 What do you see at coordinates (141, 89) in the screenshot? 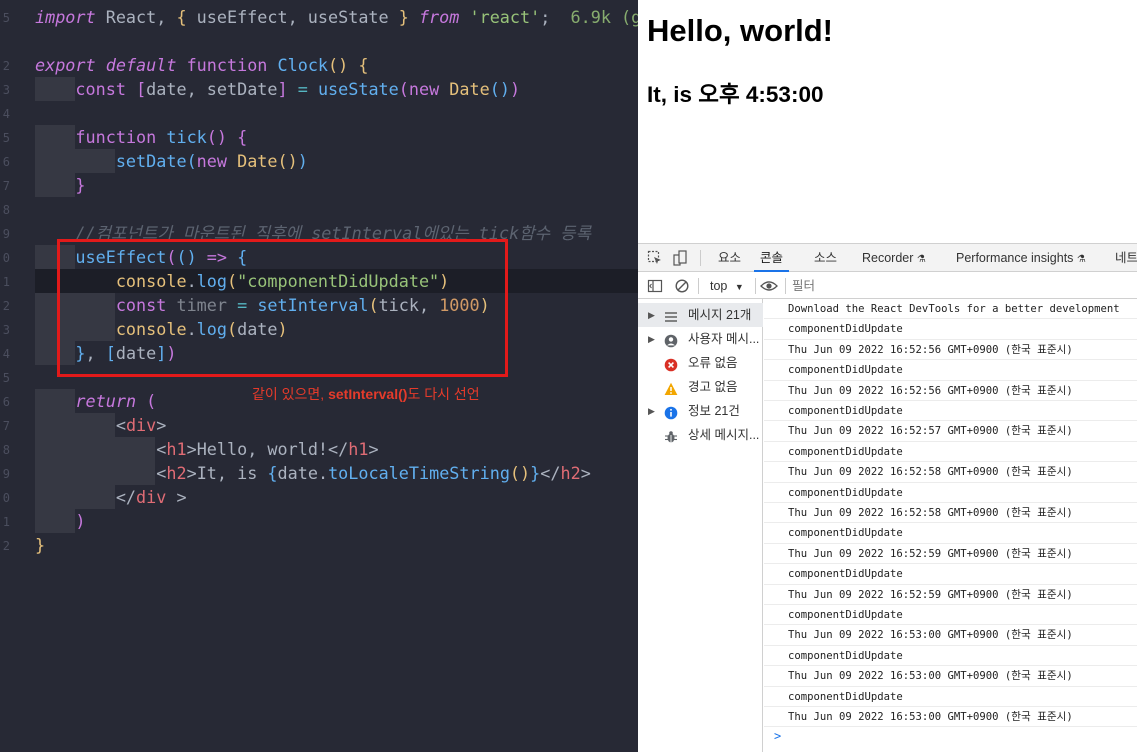
I see `code-token: [` at bounding box center [141, 89].